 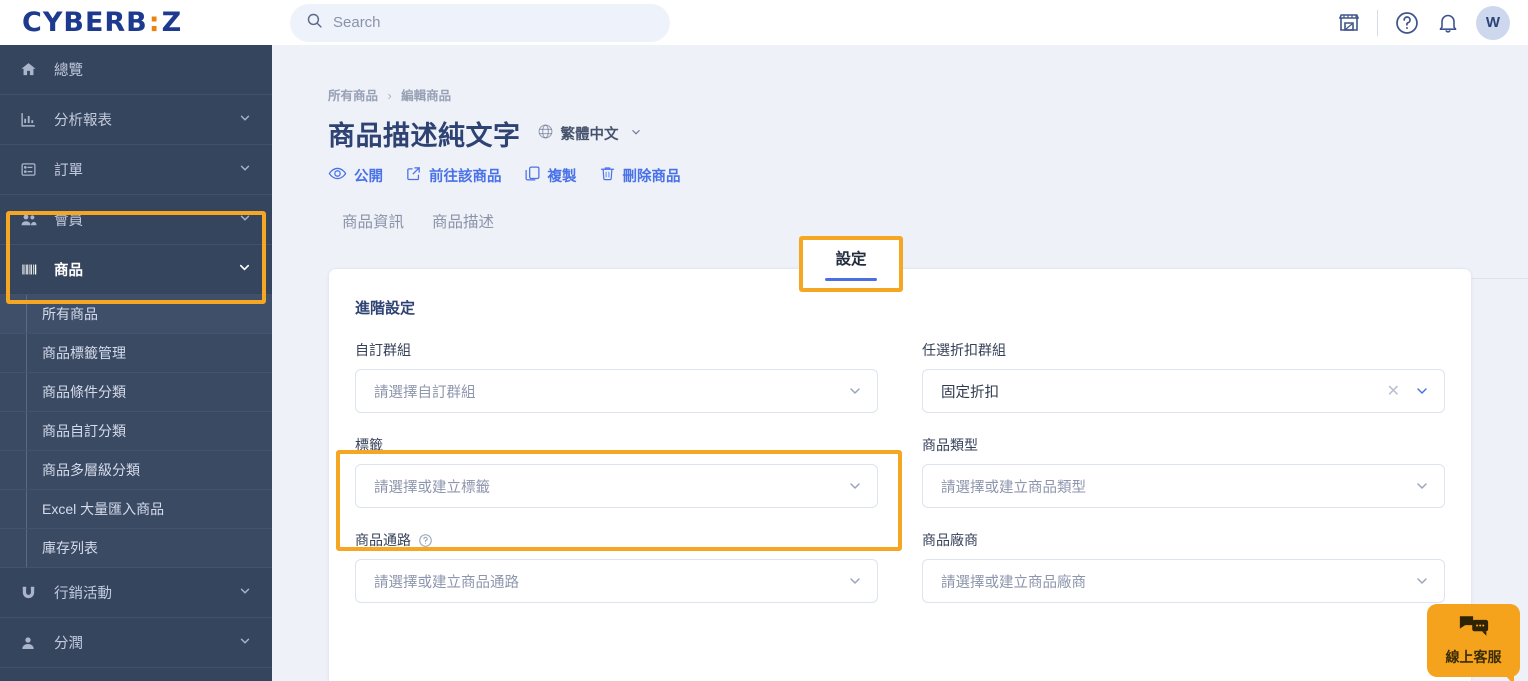 What do you see at coordinates (83, 121) in the screenshot?
I see `sidebar-item-label: 分析報表` at bounding box center [83, 121].